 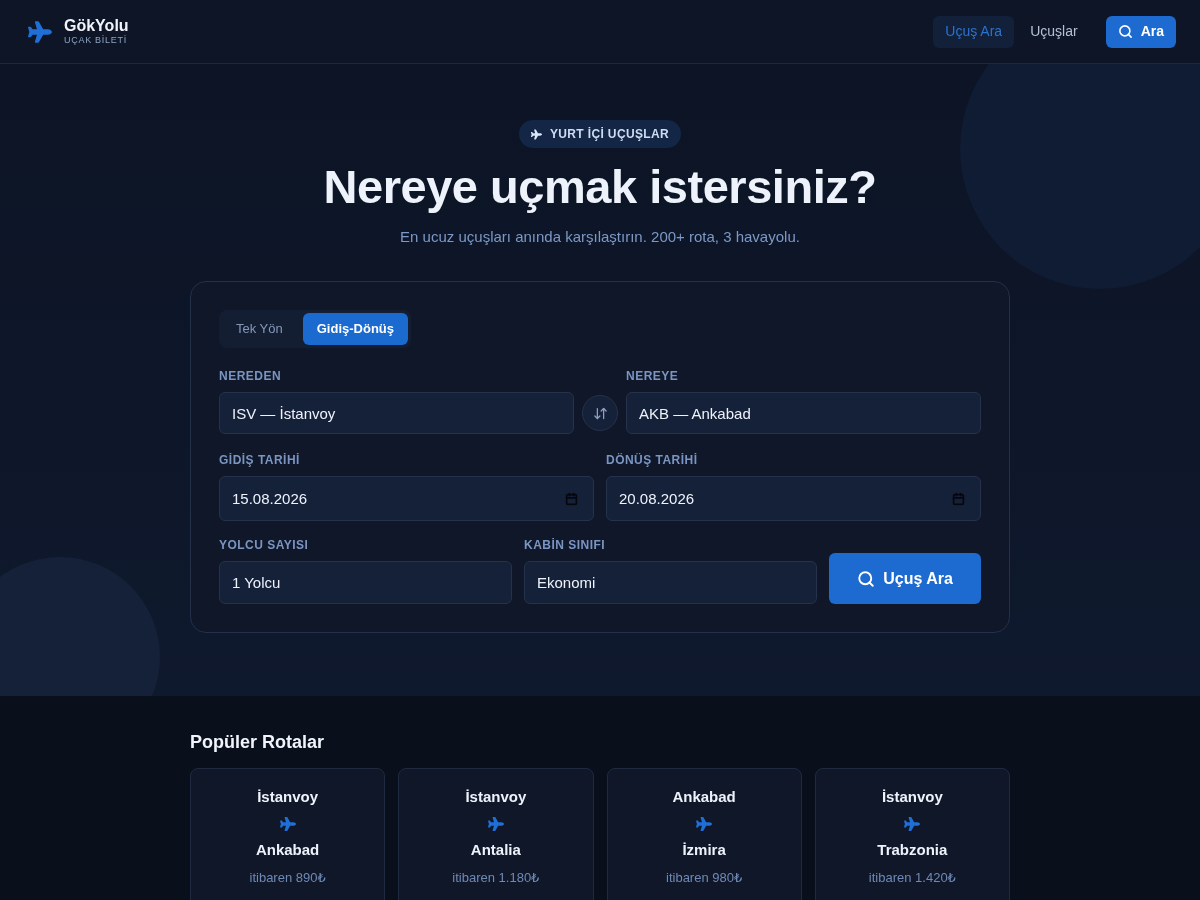 What do you see at coordinates (251, 376) in the screenshot?
I see `field-label: NEREDEN` at bounding box center [251, 376].